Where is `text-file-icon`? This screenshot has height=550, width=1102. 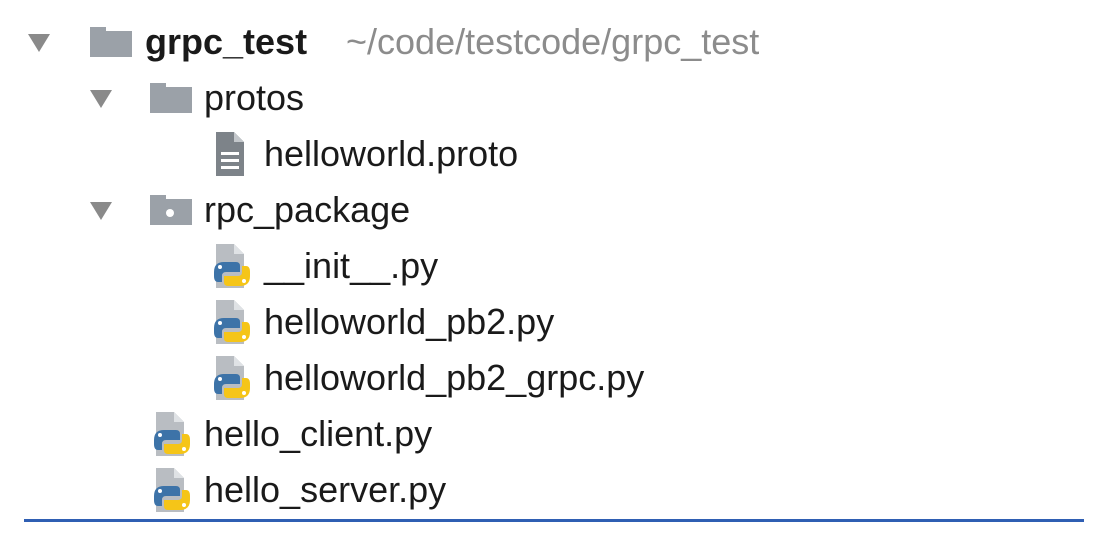
text-file-icon is located at coordinates (230, 154).